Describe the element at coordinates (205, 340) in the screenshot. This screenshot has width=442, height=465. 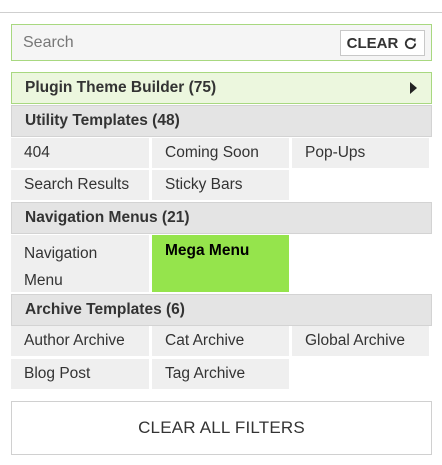
I see `filter-item-label: Cat Archive` at that location.